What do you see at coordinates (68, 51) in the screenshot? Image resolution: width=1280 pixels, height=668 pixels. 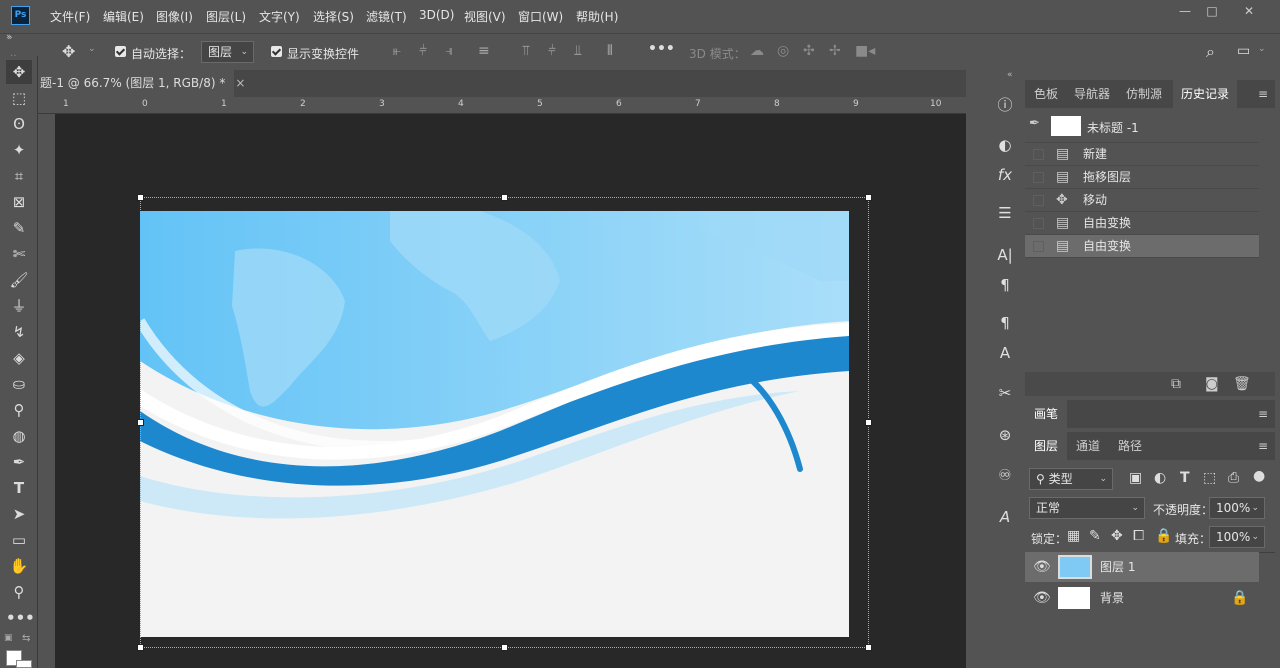 I see `move-tool-icon: ✥` at bounding box center [68, 51].